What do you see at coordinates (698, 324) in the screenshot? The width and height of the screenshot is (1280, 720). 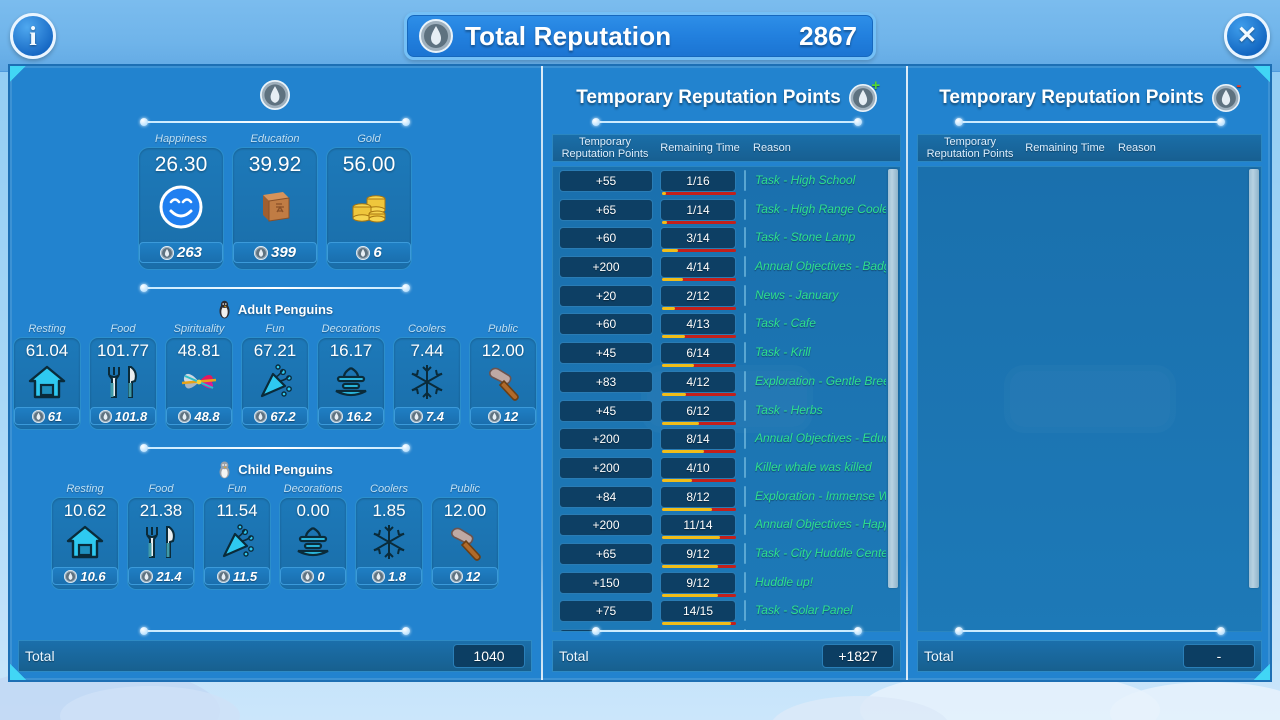 I see `row-time-value: 4/13` at bounding box center [698, 324].